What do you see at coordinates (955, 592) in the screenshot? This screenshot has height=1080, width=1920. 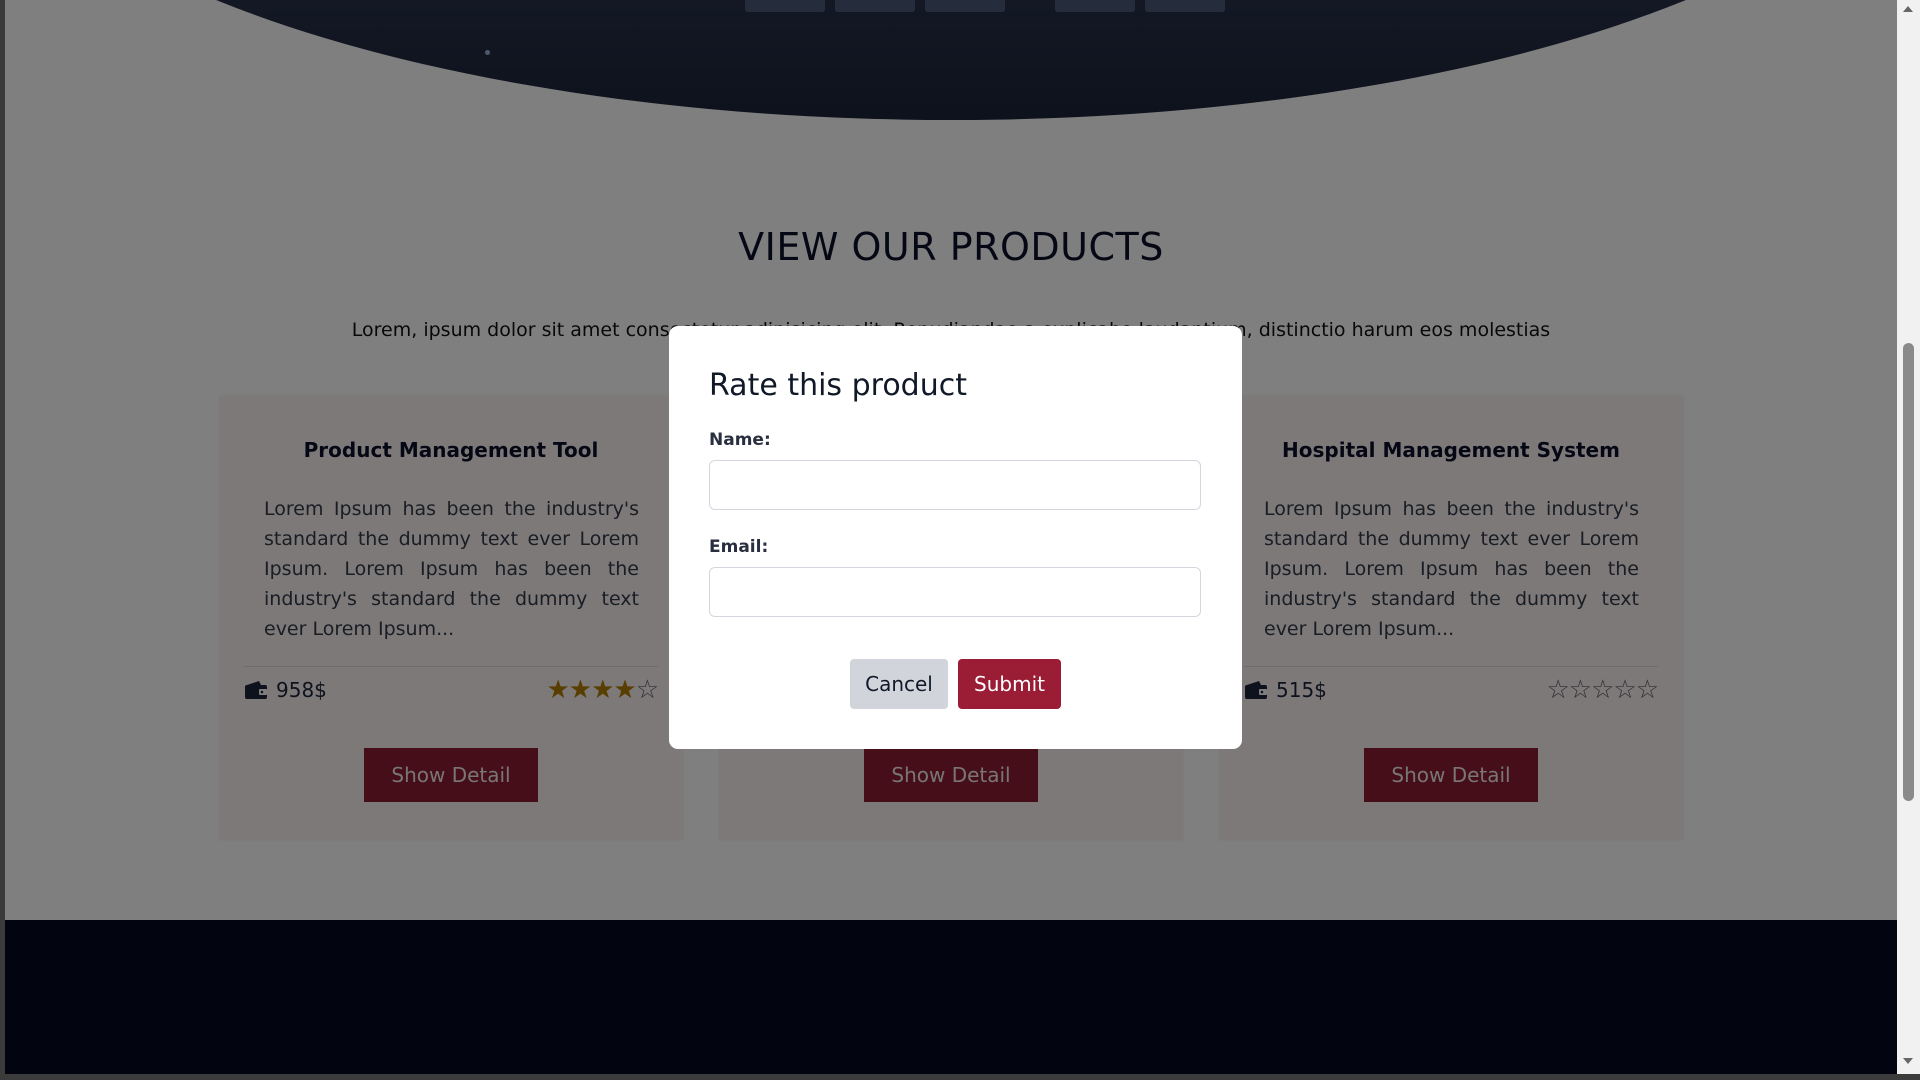 I see `email-input` at bounding box center [955, 592].